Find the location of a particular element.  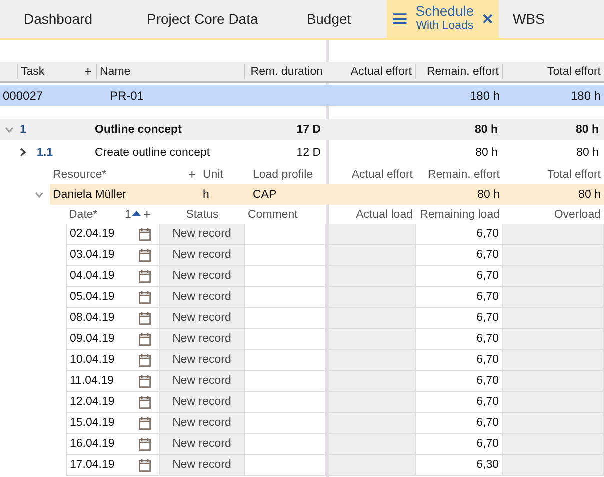

sort-ascending-icon is located at coordinates (137, 213).